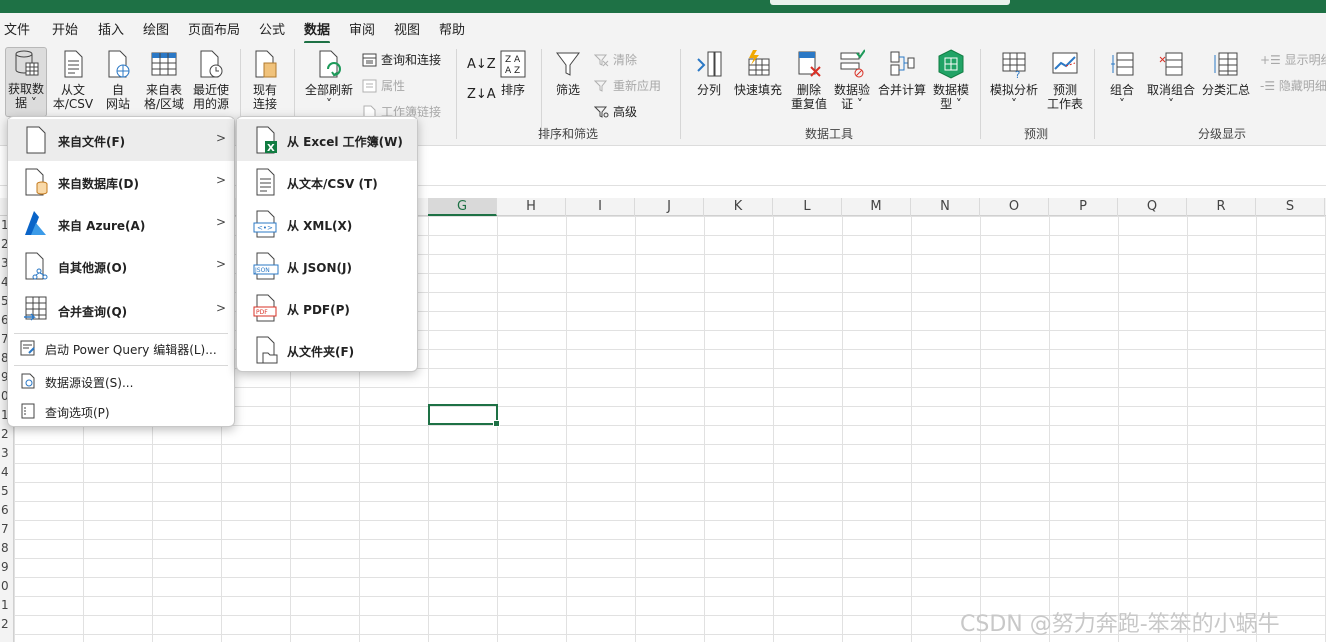 Image resolution: width=1326 pixels, height=642 pixels. What do you see at coordinates (807, 207) in the screenshot?
I see `column-header-l: L` at bounding box center [807, 207].